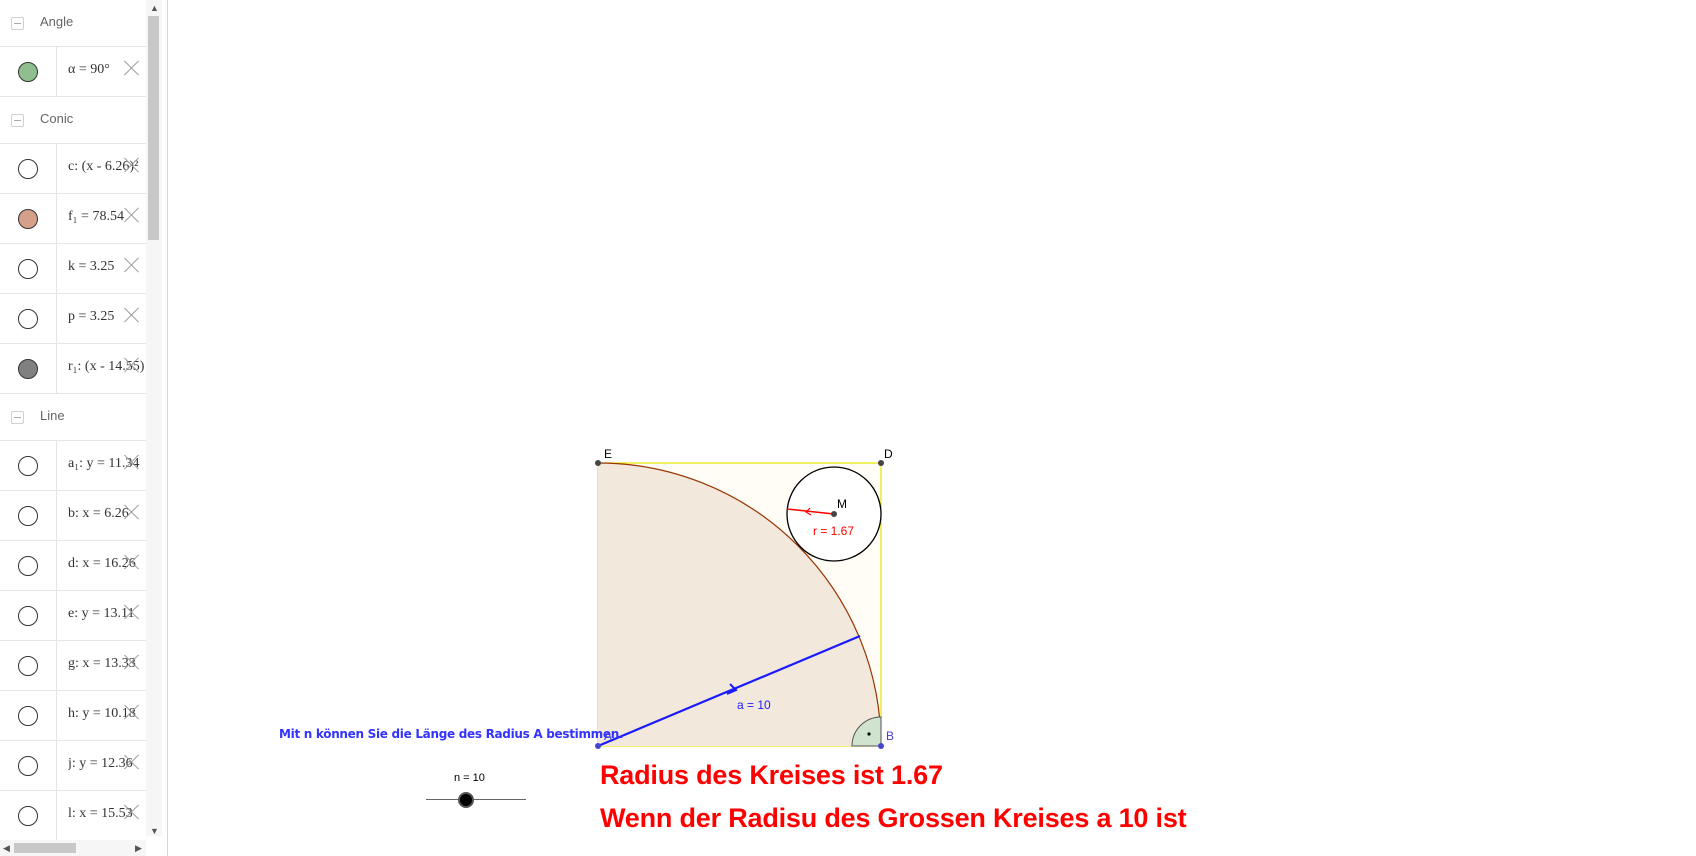 This screenshot has height=856, width=1696. I want to click on algebra-item: e: y = 13.11, so click(73, 616).